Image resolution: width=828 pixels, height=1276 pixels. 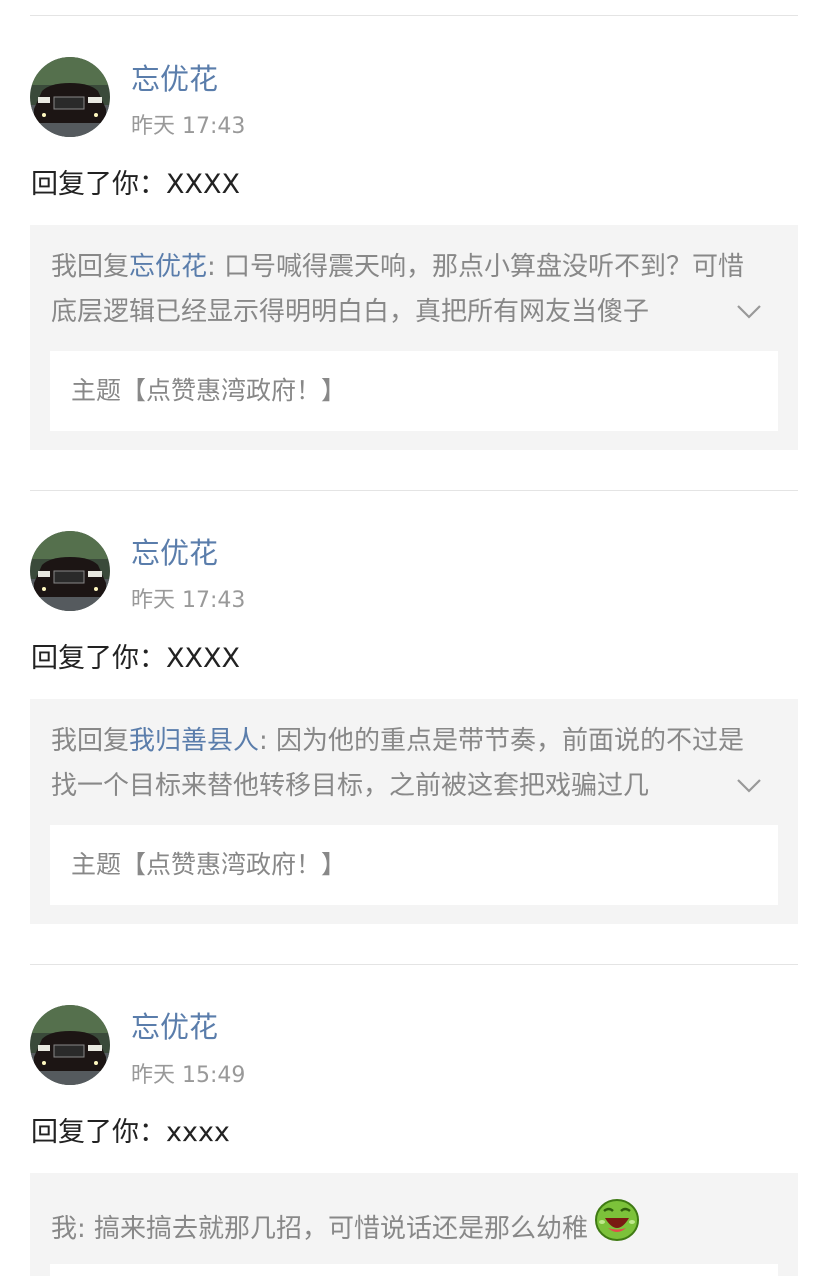 I want to click on timestamp: 昨天 15:49, so click(x=188, y=1075).